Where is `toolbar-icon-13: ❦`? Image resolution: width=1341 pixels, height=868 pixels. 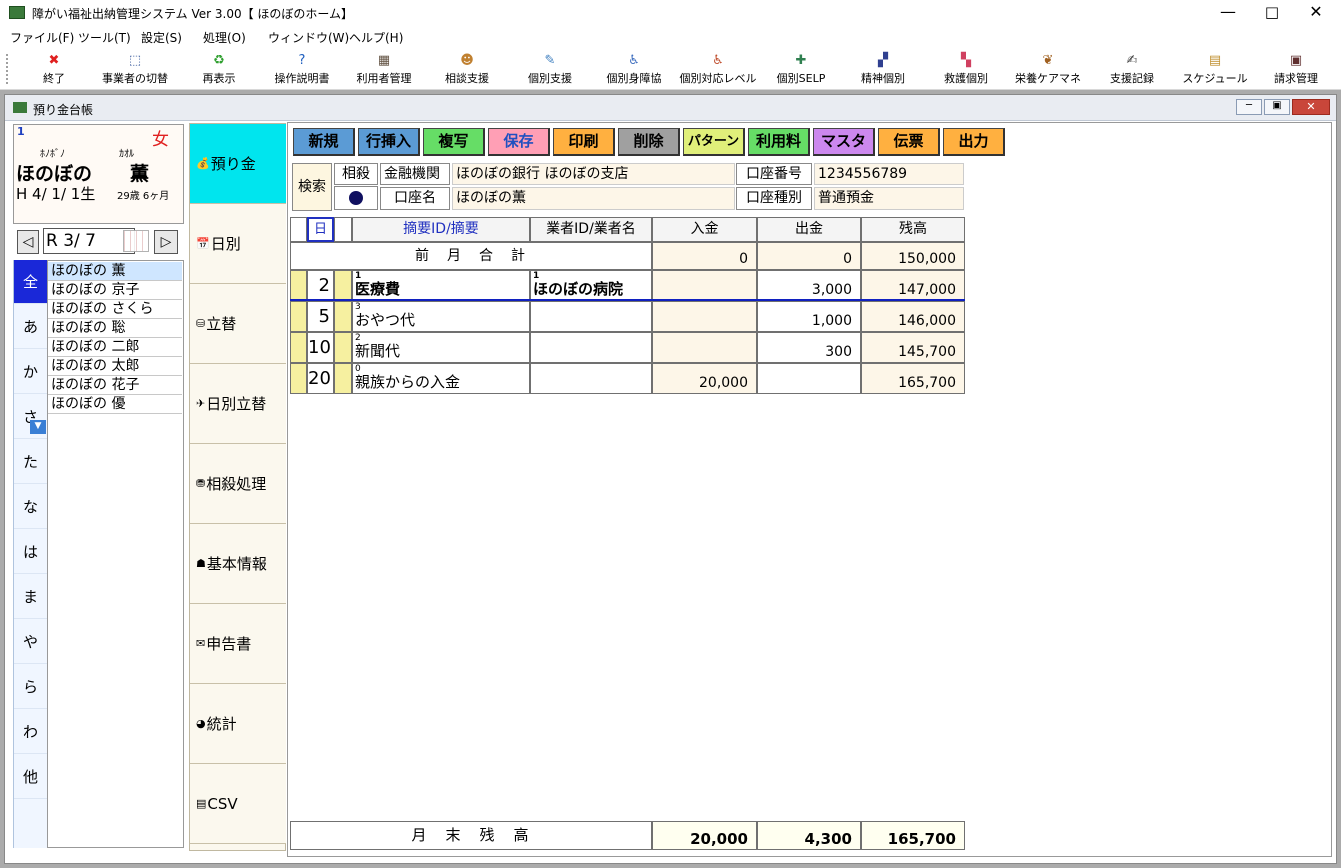
toolbar-icon-13: ❦ is located at coordinates (1048, 60).